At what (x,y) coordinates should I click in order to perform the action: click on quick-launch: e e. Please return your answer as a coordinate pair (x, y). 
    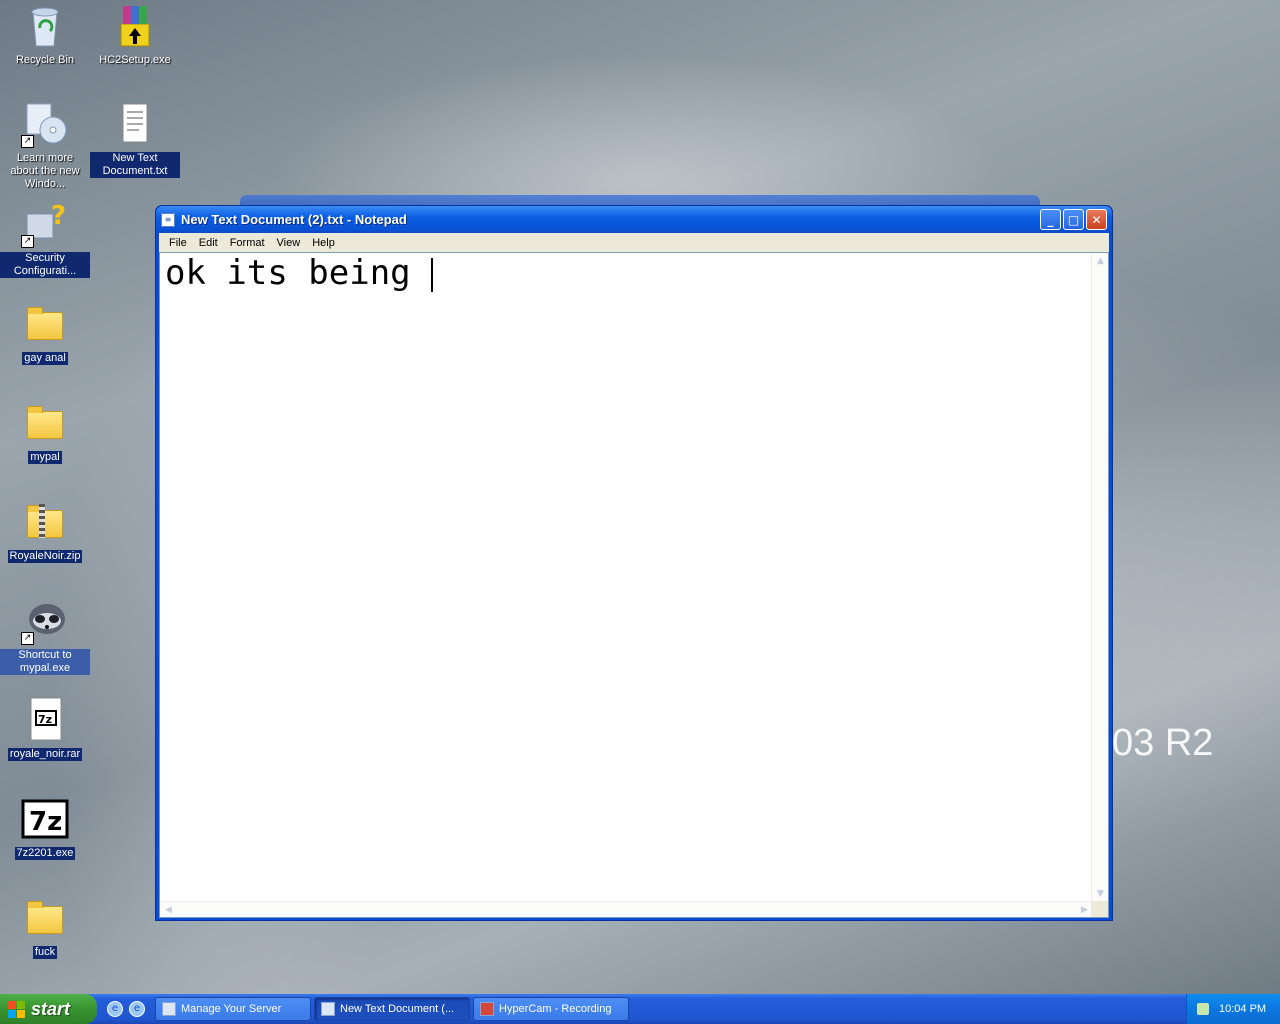
    Looking at the image, I should click on (126, 1009).